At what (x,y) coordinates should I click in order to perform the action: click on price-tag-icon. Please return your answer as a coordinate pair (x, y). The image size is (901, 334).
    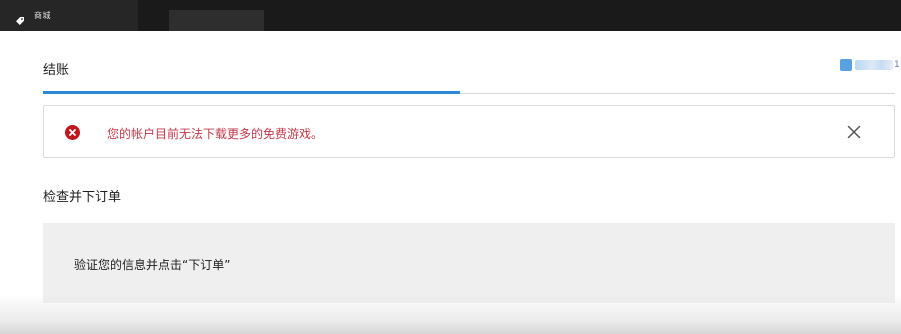
    Looking at the image, I should click on (20, 18).